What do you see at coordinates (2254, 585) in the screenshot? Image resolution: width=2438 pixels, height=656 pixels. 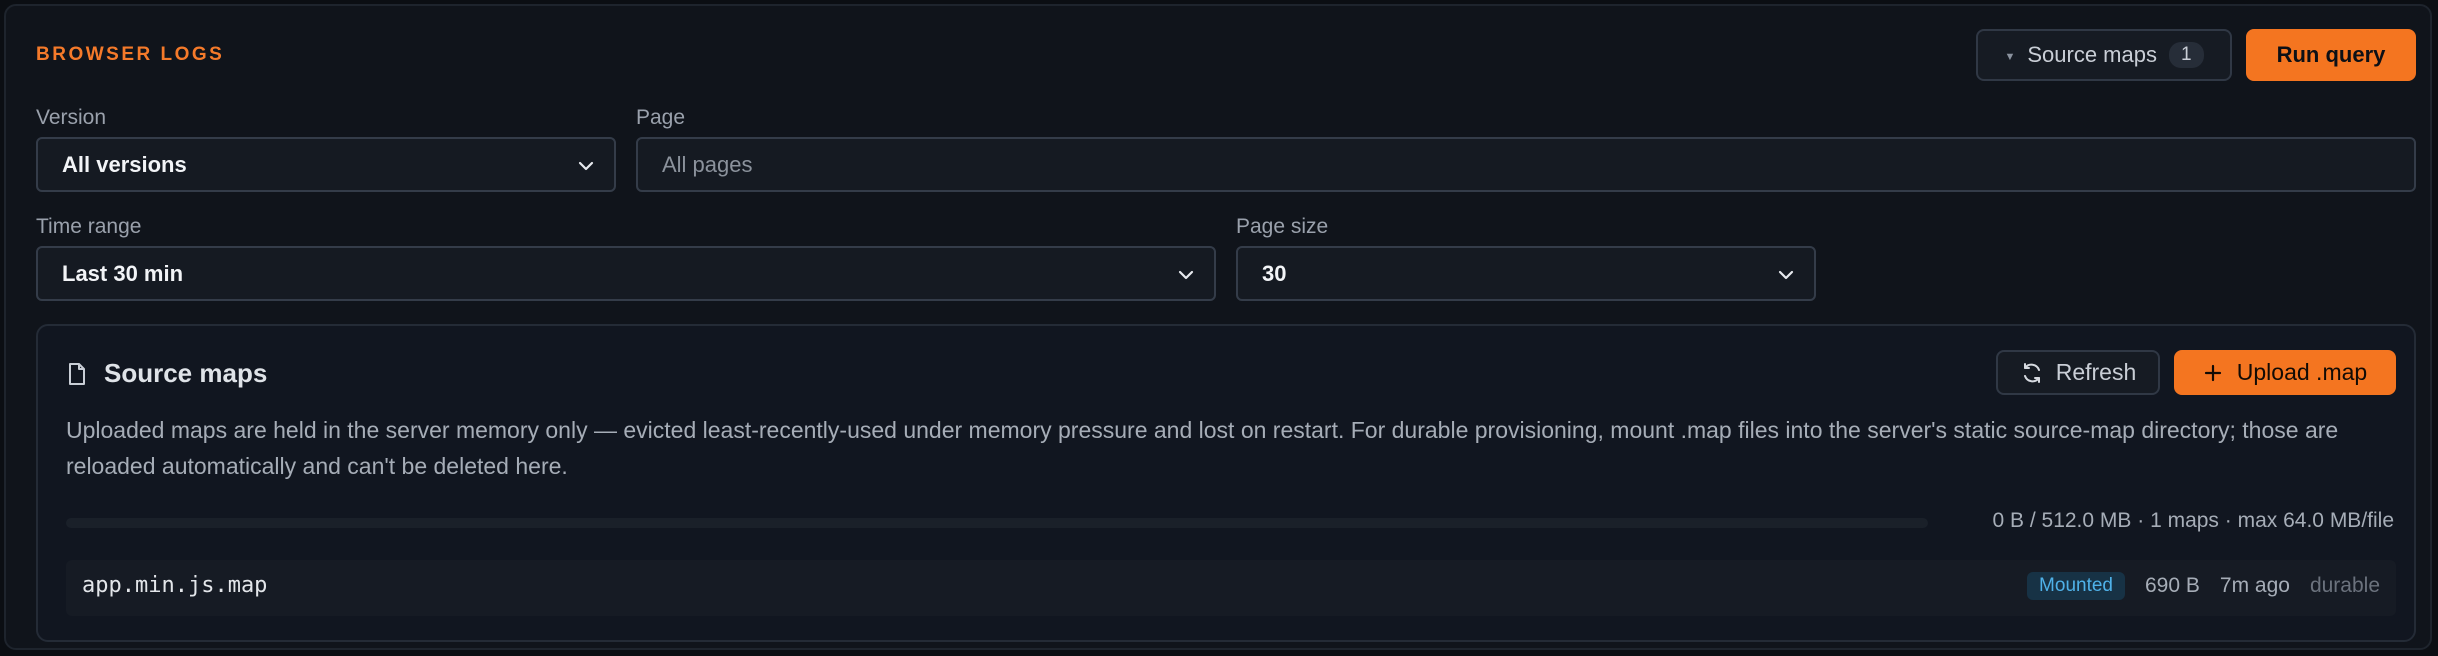 I see `file-age: 7m ago` at bounding box center [2254, 585].